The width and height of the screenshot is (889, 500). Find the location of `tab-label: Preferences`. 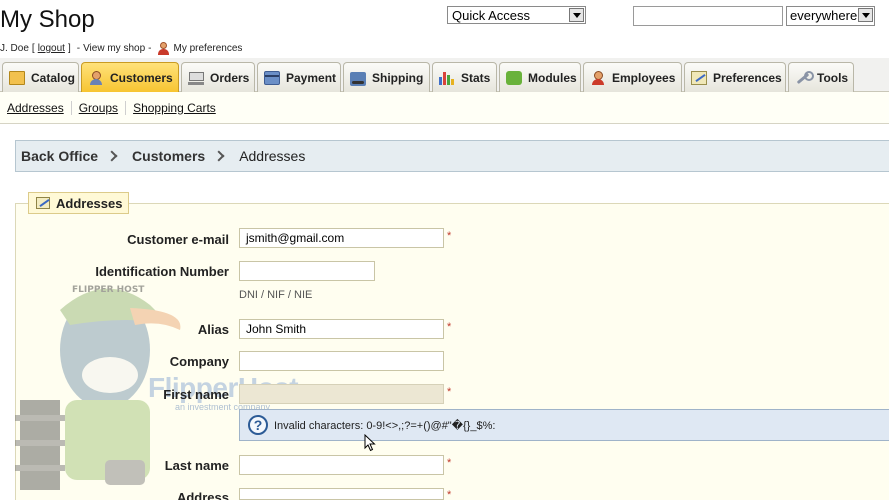

tab-label: Preferences is located at coordinates (747, 77).